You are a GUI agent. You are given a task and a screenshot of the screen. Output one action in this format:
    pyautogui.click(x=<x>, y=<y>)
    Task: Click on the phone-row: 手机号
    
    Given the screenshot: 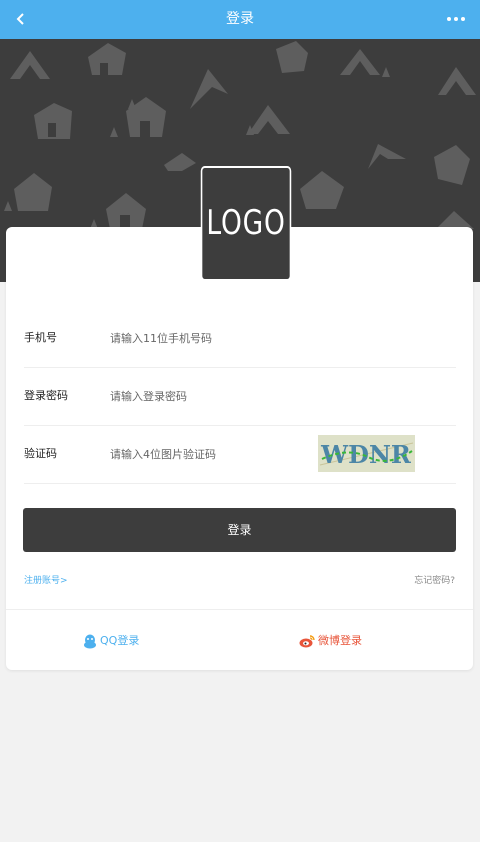 What is the action you would take?
    pyautogui.click(x=240, y=338)
    